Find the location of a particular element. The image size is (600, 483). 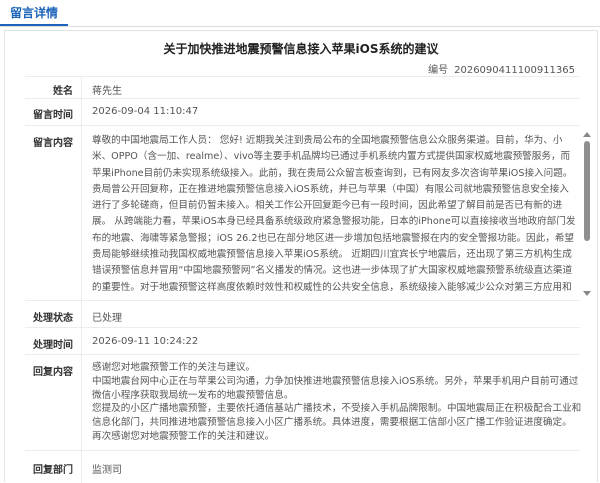

name-label: 姓名 is located at coordinates (63, 91).